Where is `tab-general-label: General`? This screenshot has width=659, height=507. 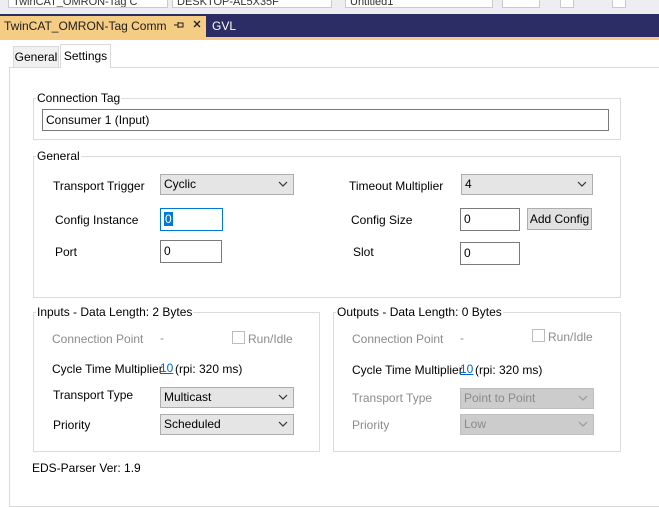 tab-general-label: General is located at coordinates (36, 57).